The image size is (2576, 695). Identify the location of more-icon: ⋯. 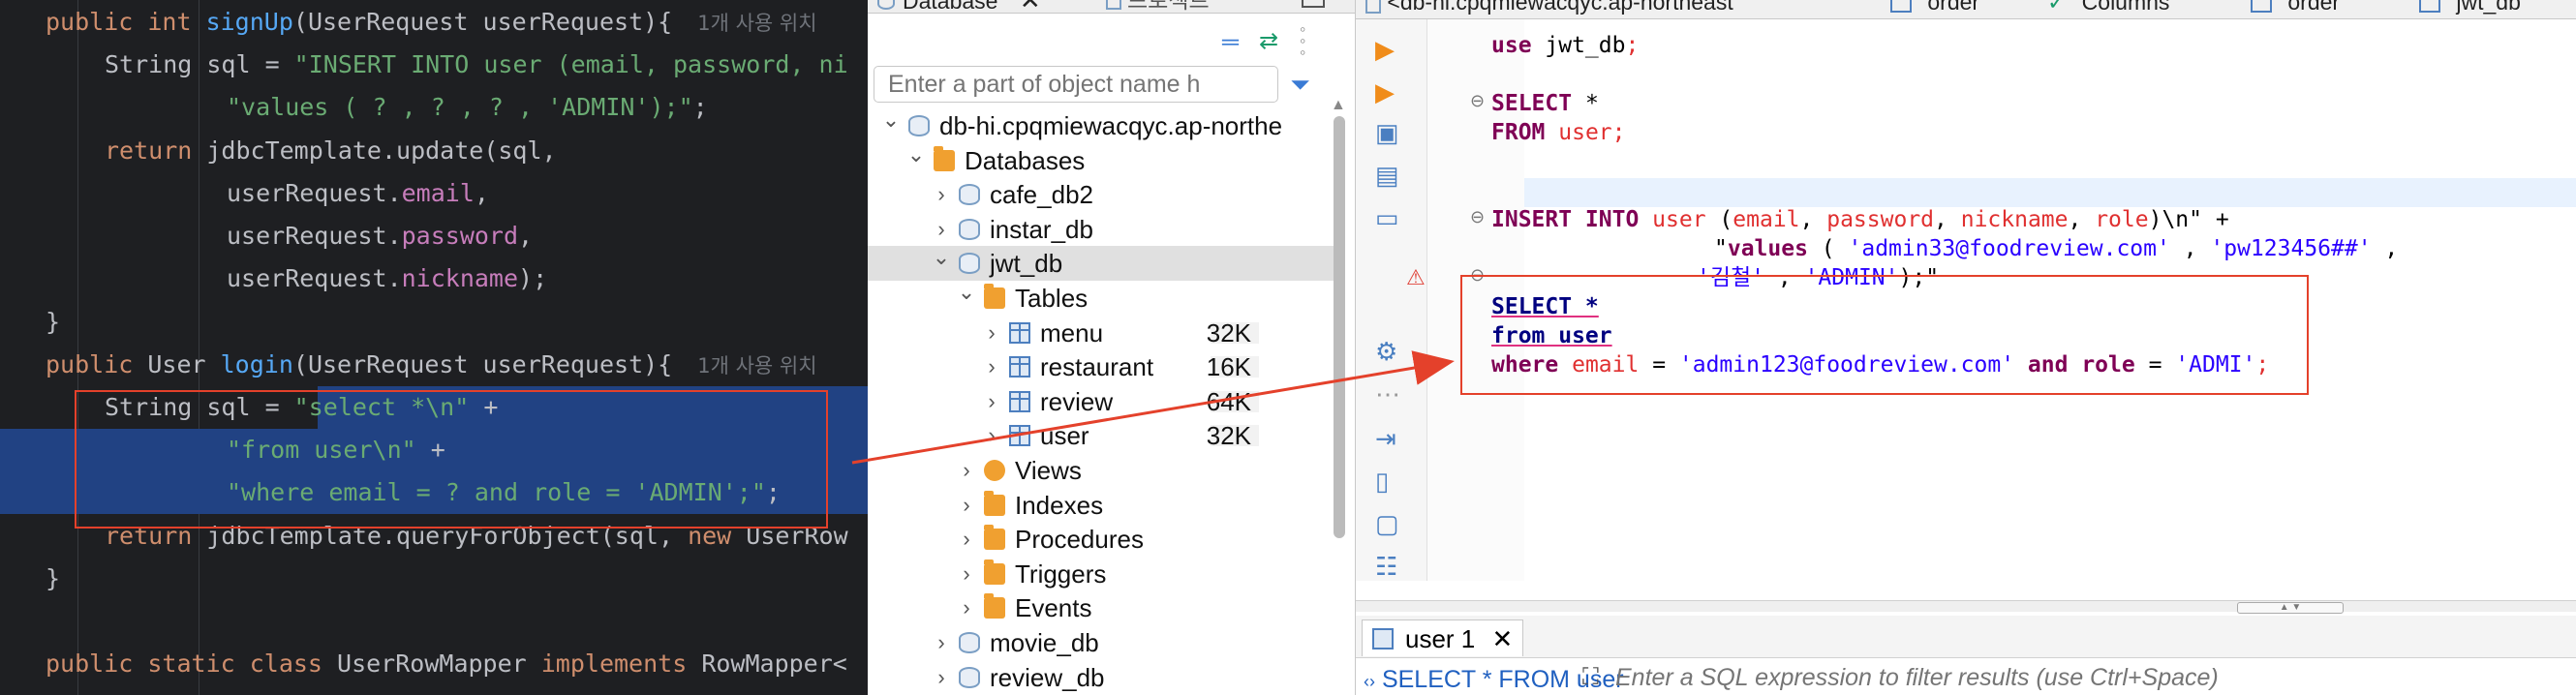
(1387, 394).